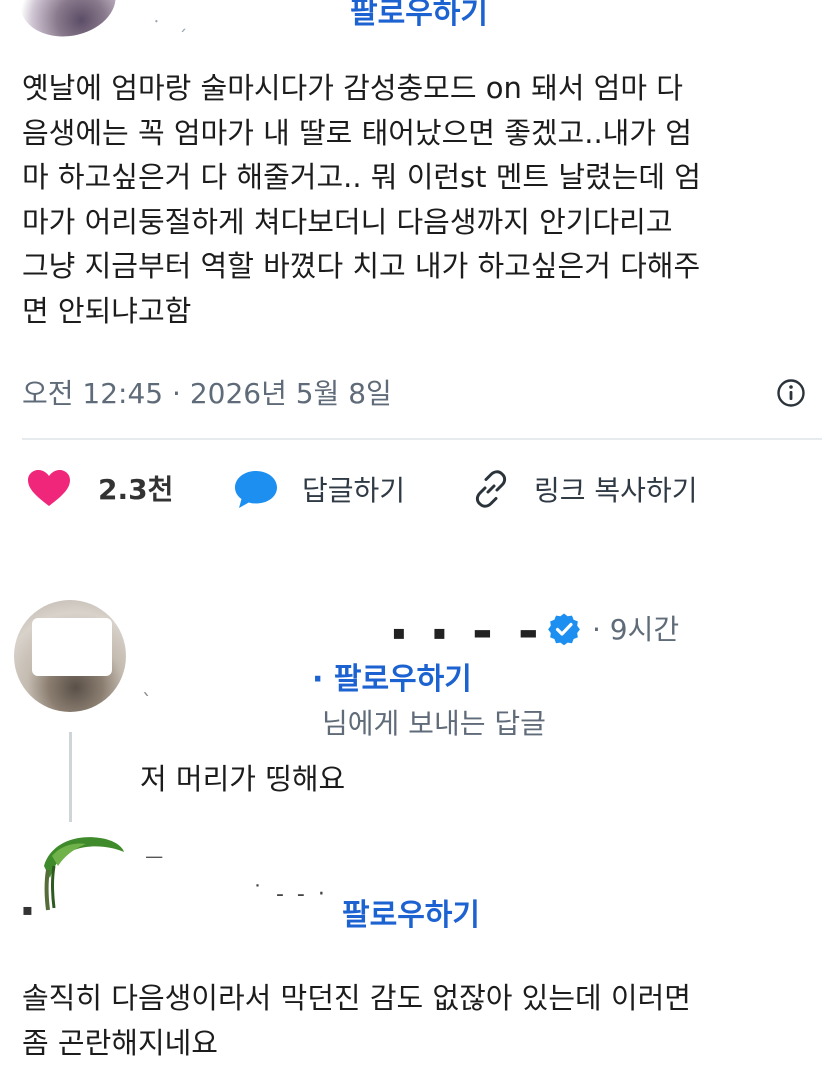  I want to click on reply1-avatar, so click(70, 656).